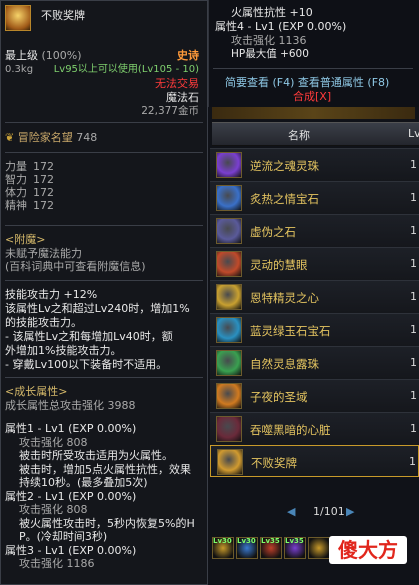  Describe the element at coordinates (188, 55) in the screenshot. I see `item-rarity: 史诗` at that location.